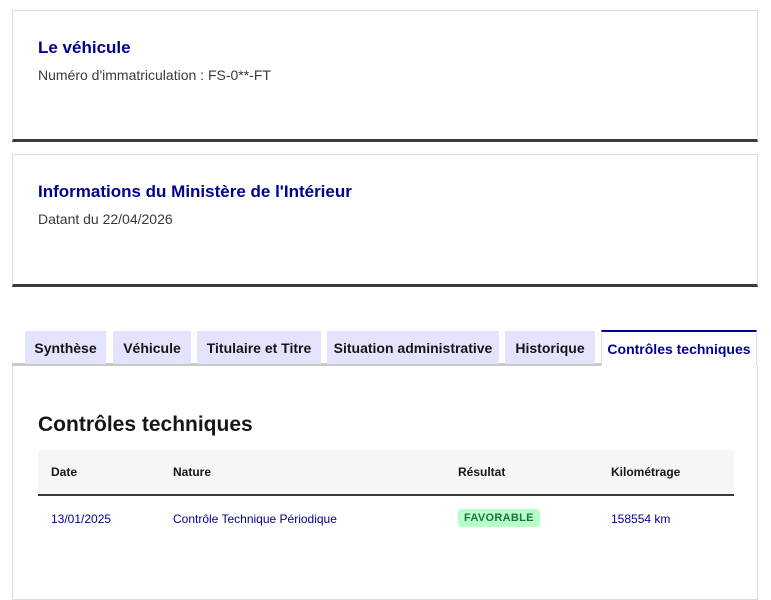 This screenshot has width=771, height=600. What do you see at coordinates (550, 347) in the screenshot?
I see `tab-historique: Historique` at bounding box center [550, 347].